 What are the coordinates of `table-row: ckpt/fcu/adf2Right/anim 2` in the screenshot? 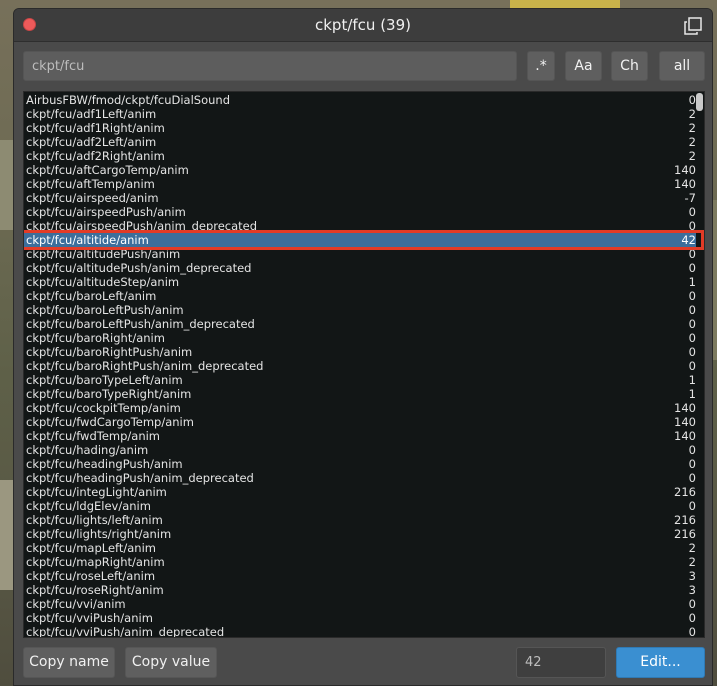 It's located at (360, 156).